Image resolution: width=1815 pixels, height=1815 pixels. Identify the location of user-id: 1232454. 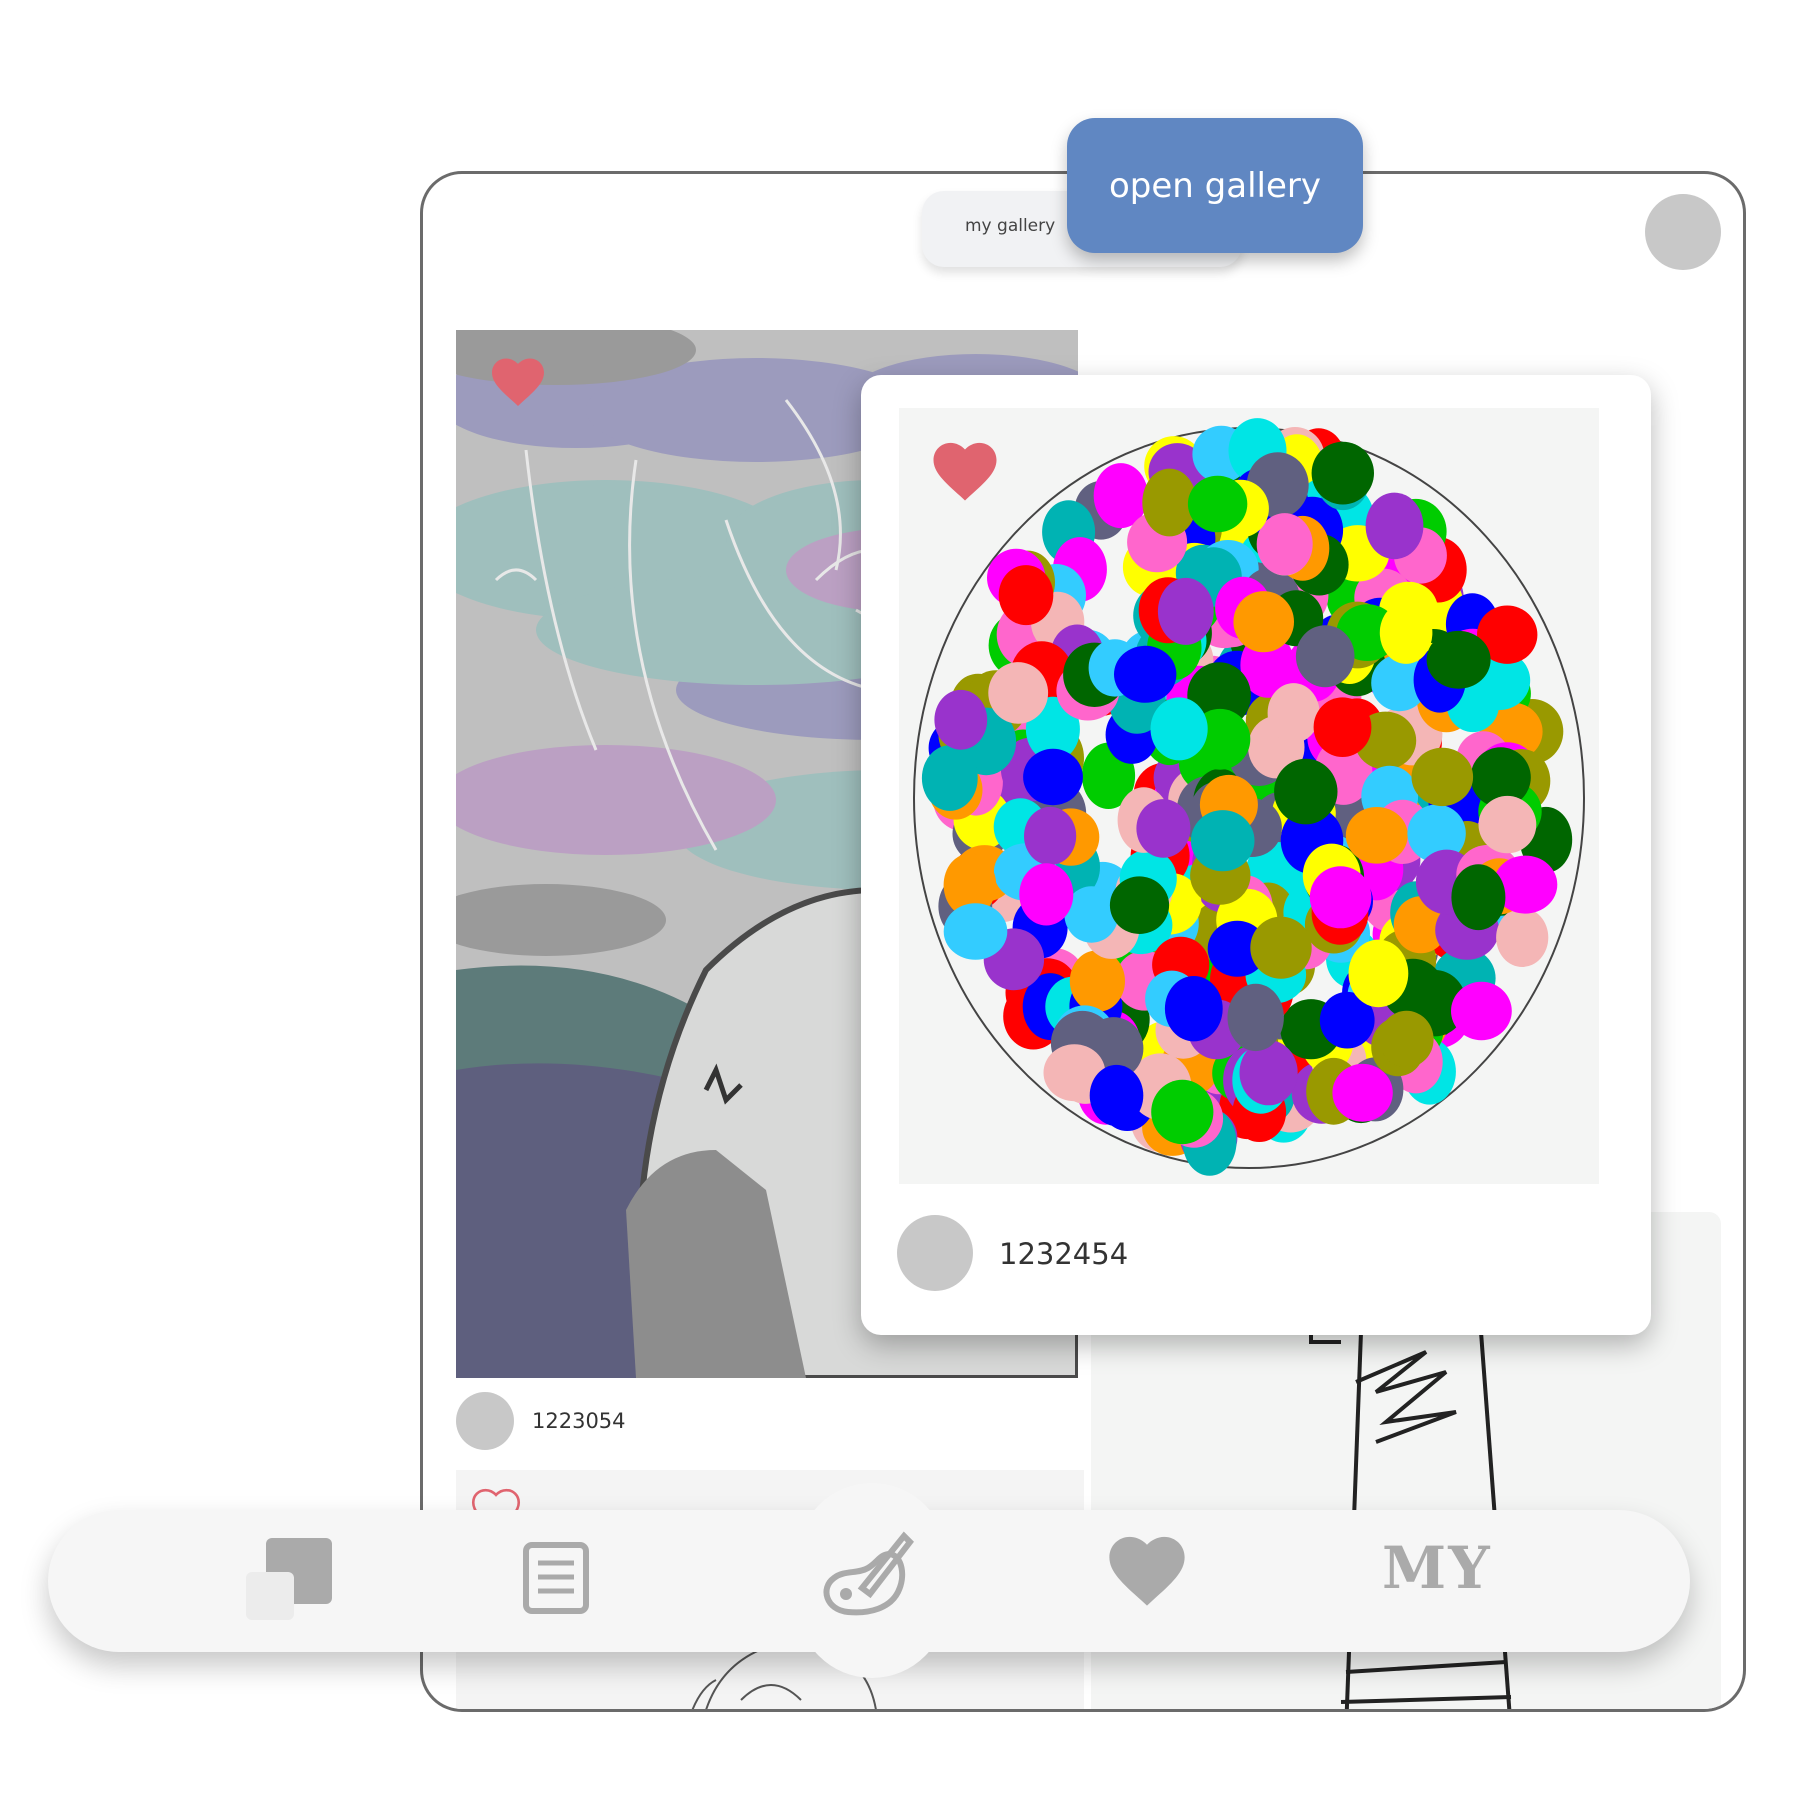
(1063, 1254).